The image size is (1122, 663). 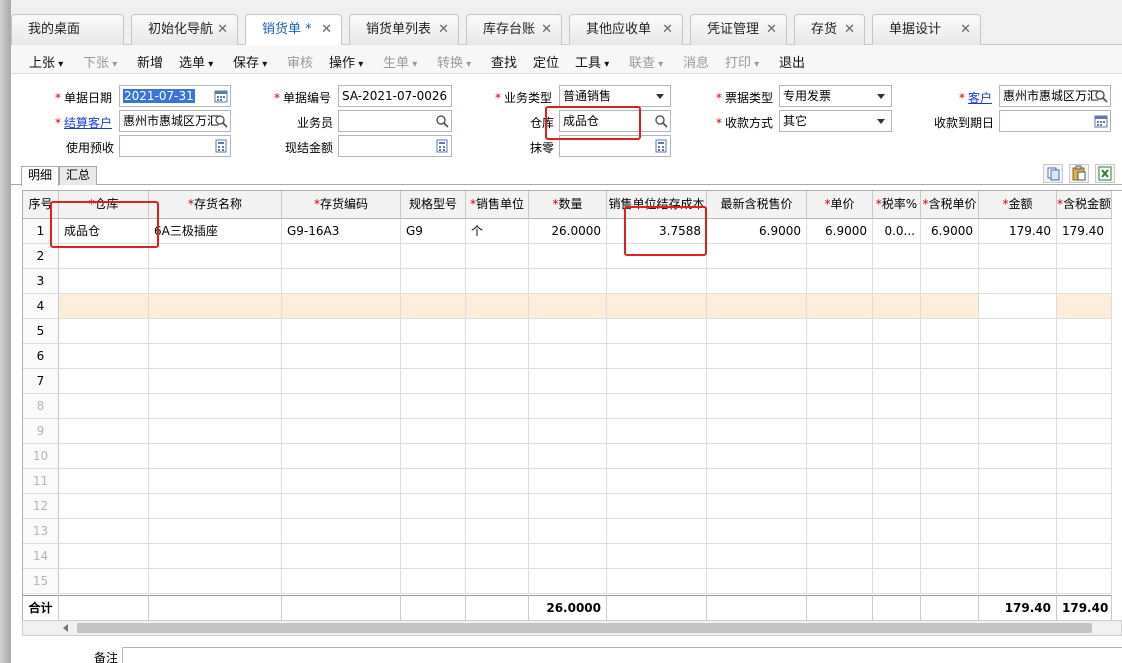 I want to click on row-number: 10, so click(x=41, y=456).